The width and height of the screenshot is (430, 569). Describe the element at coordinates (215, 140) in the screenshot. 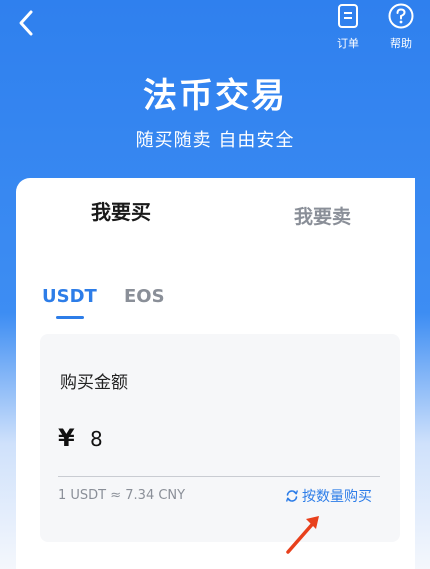

I see `page-subtitle: 随买随卖 自由安全` at that location.